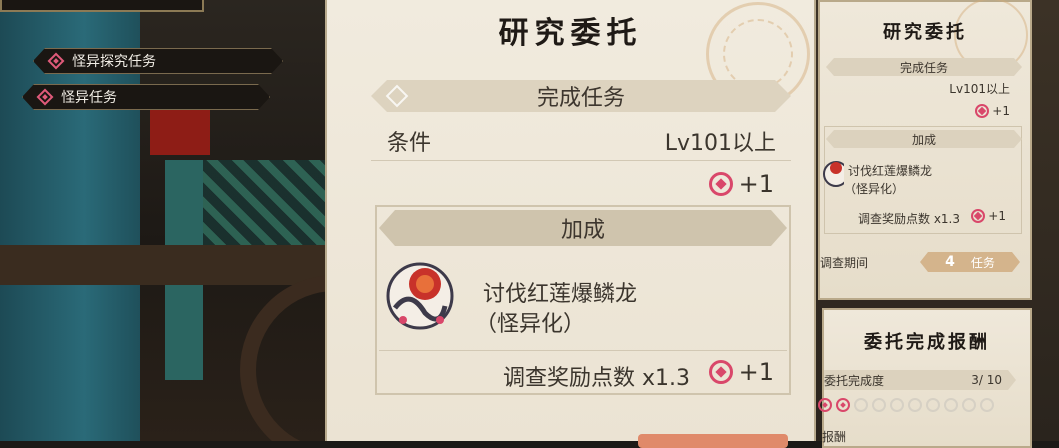 Image resolution: width=1059 pixels, height=448 pixels. What do you see at coordinates (713, 441) in the screenshot?
I see `bottom-button` at bounding box center [713, 441].